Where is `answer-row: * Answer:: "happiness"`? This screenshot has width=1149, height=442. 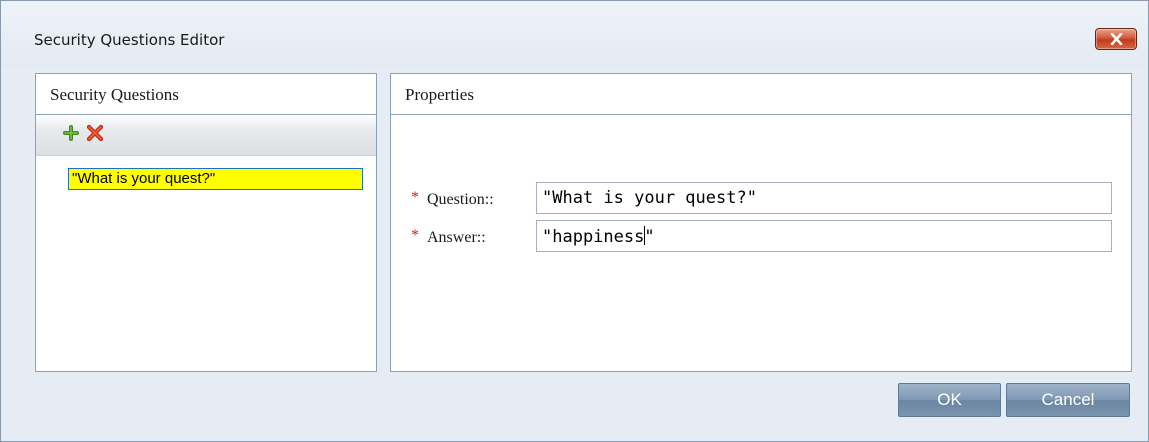
answer-row: * Answer:: "happiness" is located at coordinates (761, 237).